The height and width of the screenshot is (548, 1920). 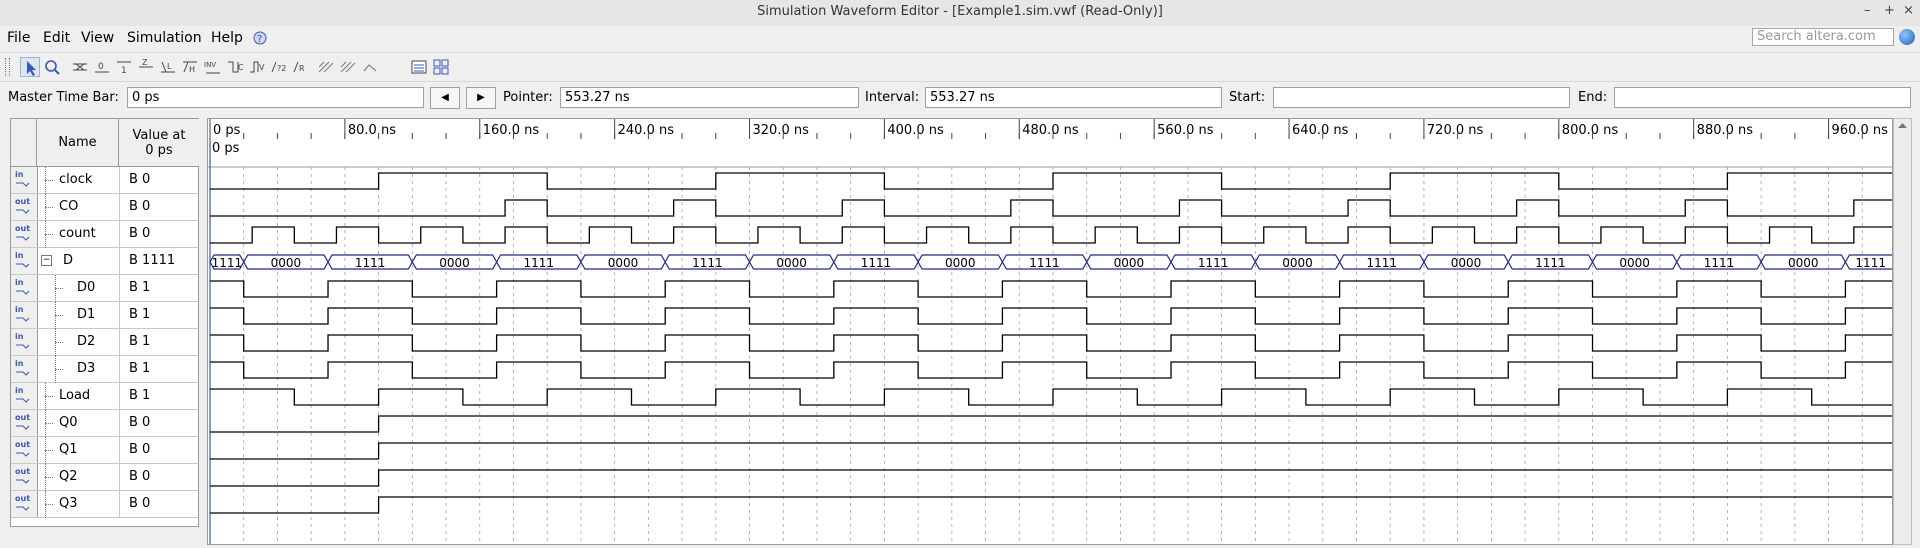 I want to click on collapse-icon: −, so click(x=46, y=260).